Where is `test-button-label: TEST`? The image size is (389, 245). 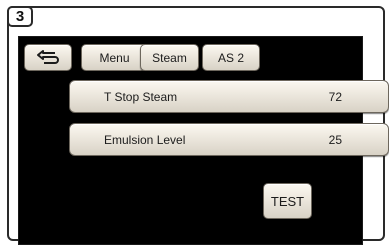
test-button-label: TEST is located at coordinates (287, 201).